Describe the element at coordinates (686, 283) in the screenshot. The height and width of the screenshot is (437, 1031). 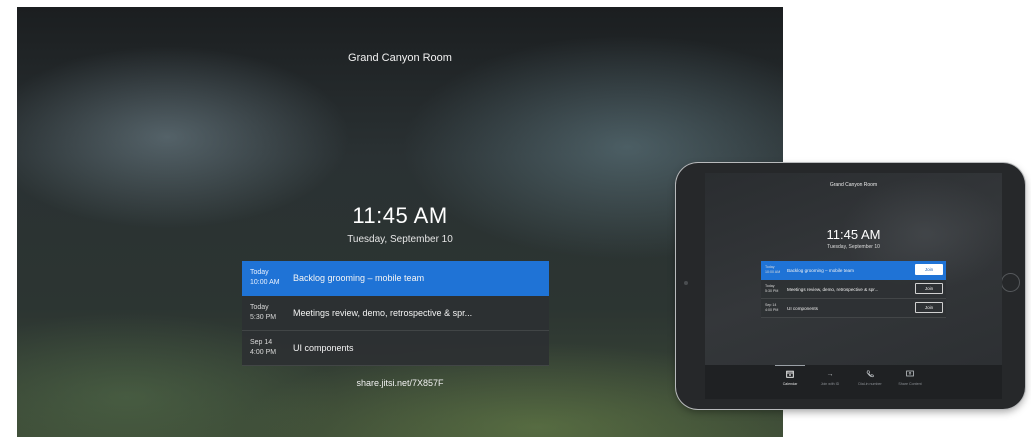
I see `camera-dot` at that location.